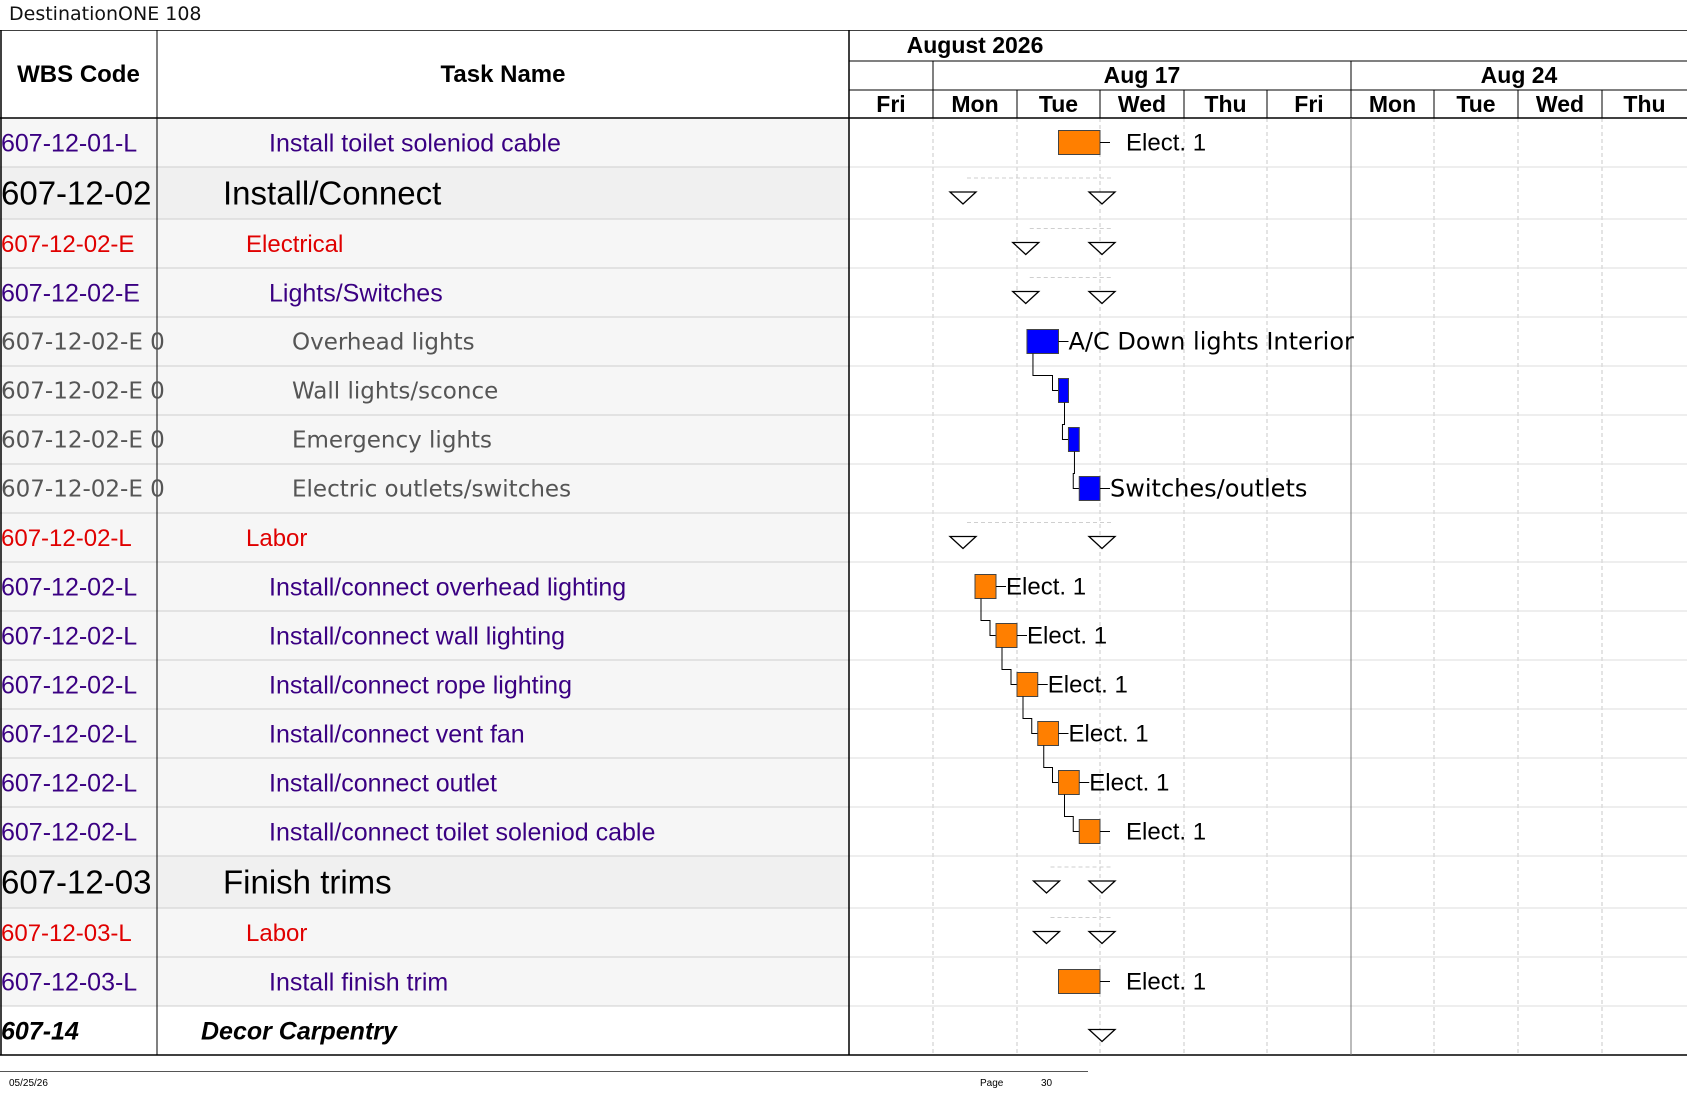  What do you see at coordinates (544, 1071) in the screenshot?
I see `footer-rule` at bounding box center [544, 1071].